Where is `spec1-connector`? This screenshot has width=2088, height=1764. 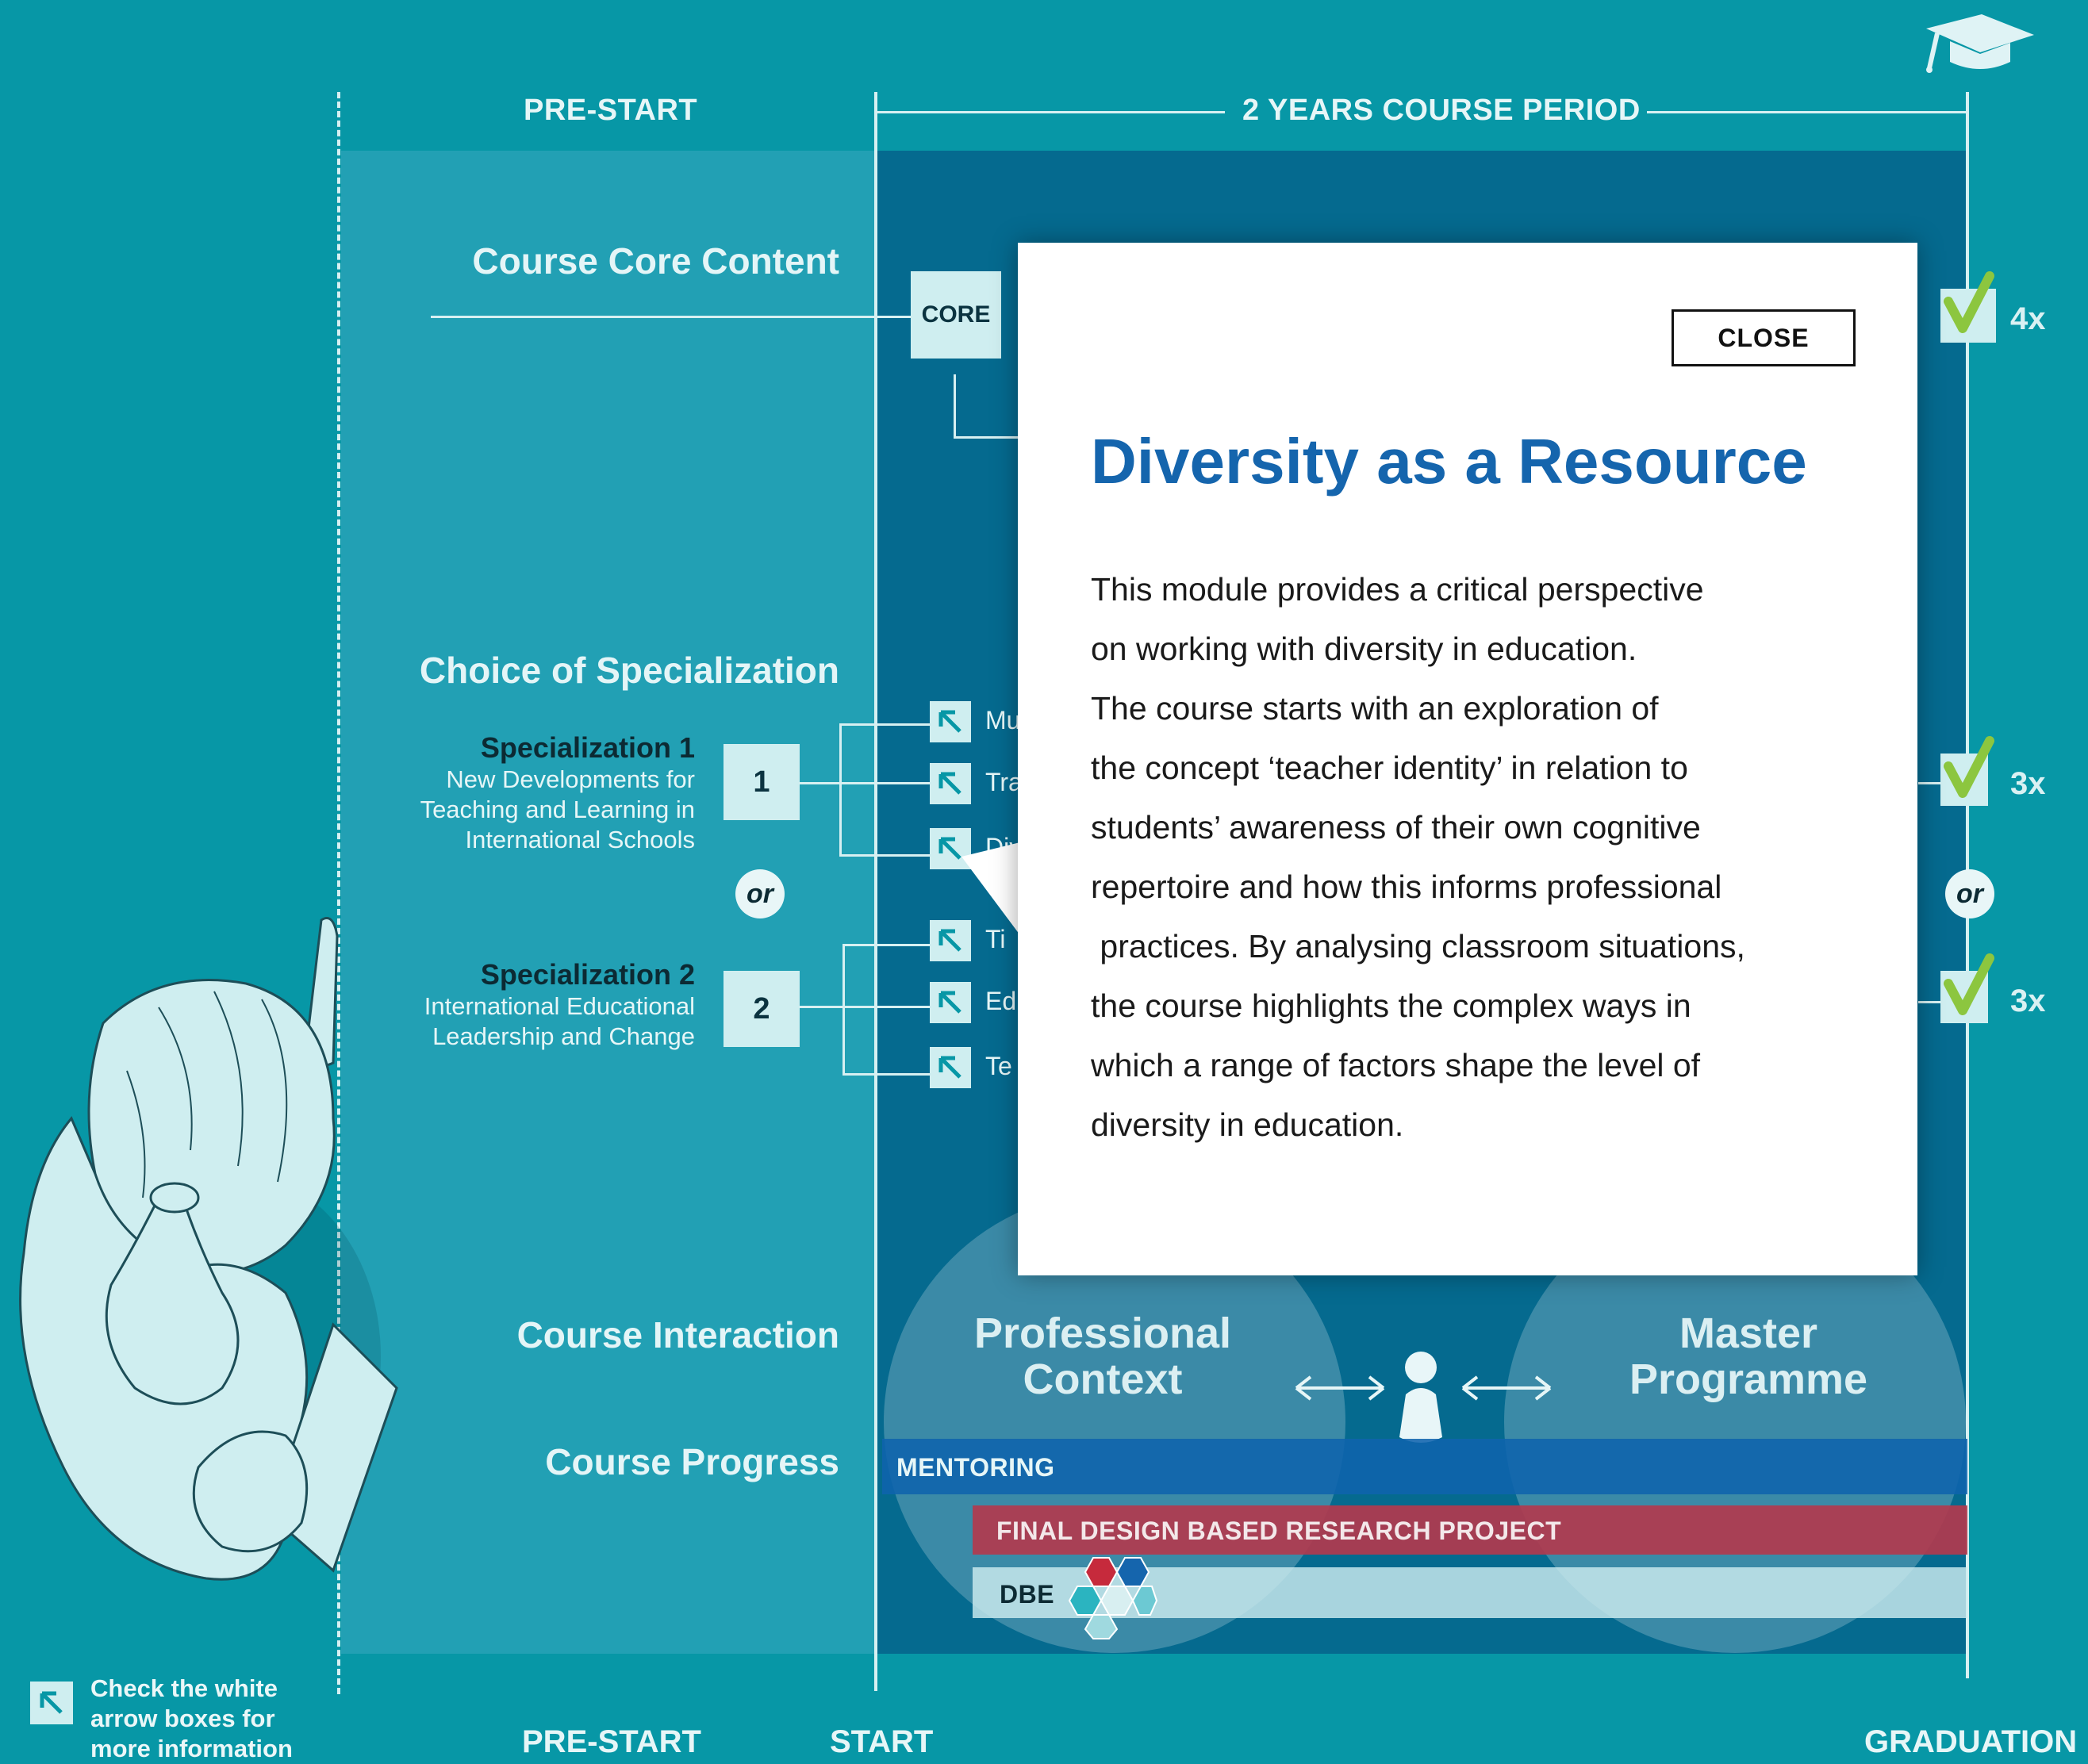
spec1-connector is located at coordinates (820, 783).